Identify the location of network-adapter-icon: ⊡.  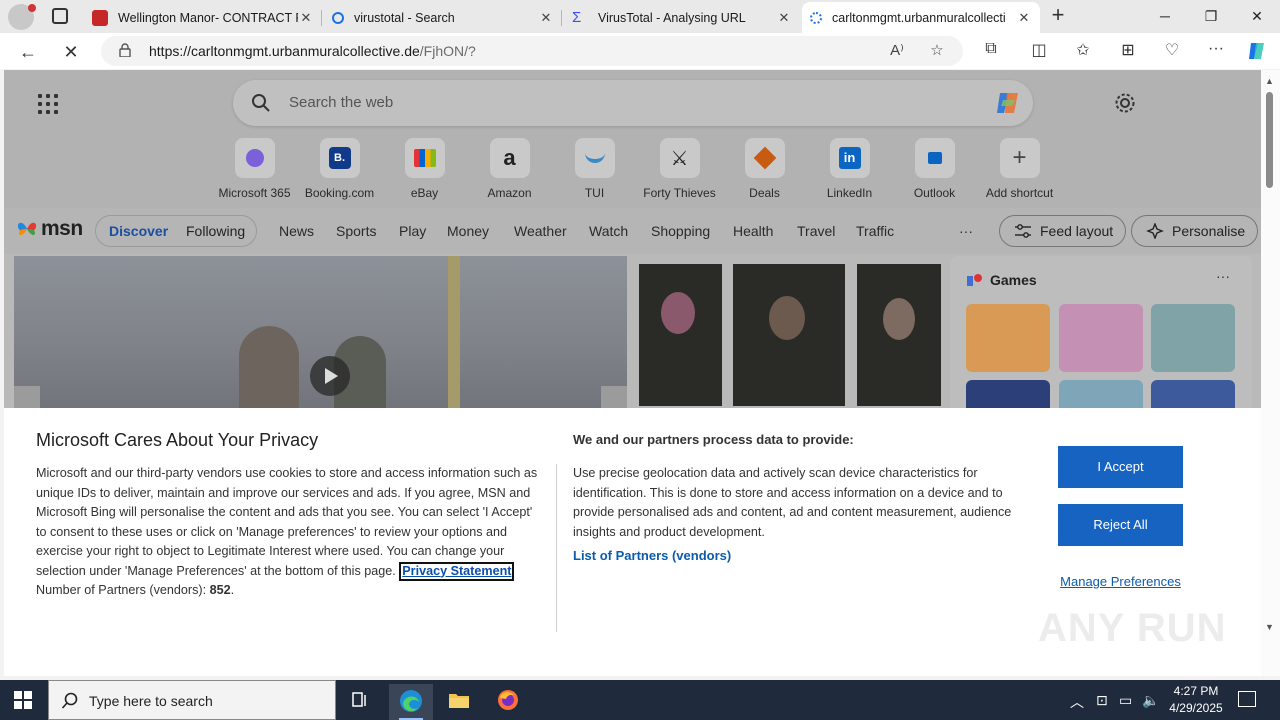
(1102, 700).